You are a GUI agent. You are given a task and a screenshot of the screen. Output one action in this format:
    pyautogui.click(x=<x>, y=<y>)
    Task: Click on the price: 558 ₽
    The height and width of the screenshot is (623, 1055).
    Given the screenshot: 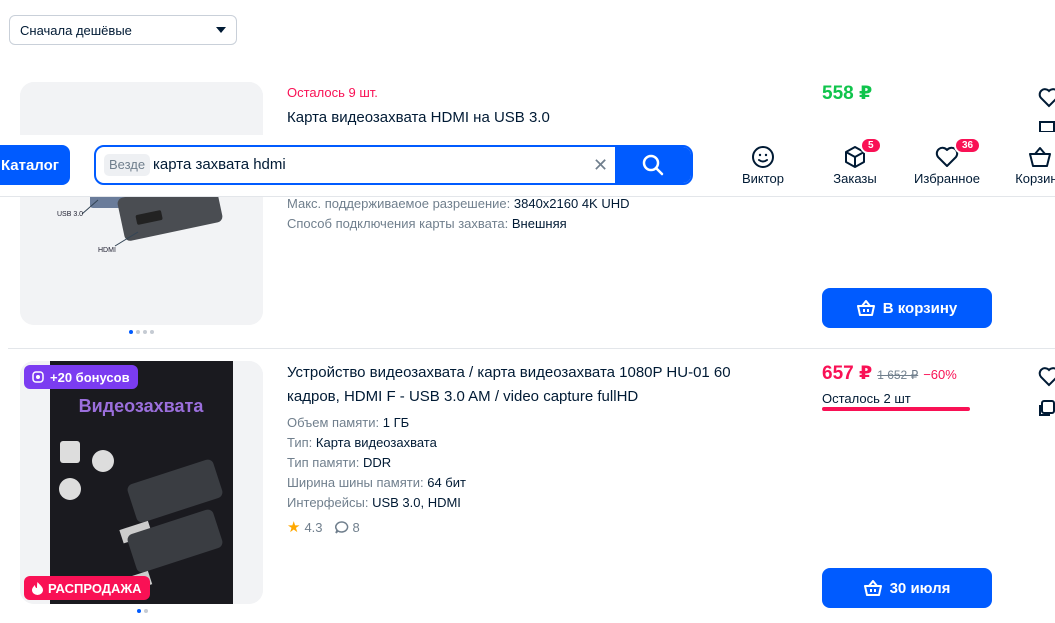 What is the action you would take?
    pyautogui.click(x=847, y=93)
    